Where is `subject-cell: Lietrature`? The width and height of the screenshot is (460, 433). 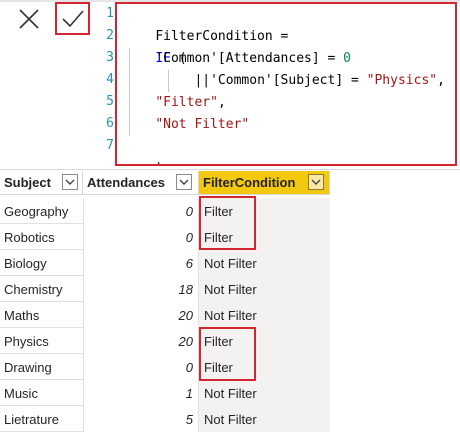
subject-cell: Lietrature is located at coordinates (31, 419).